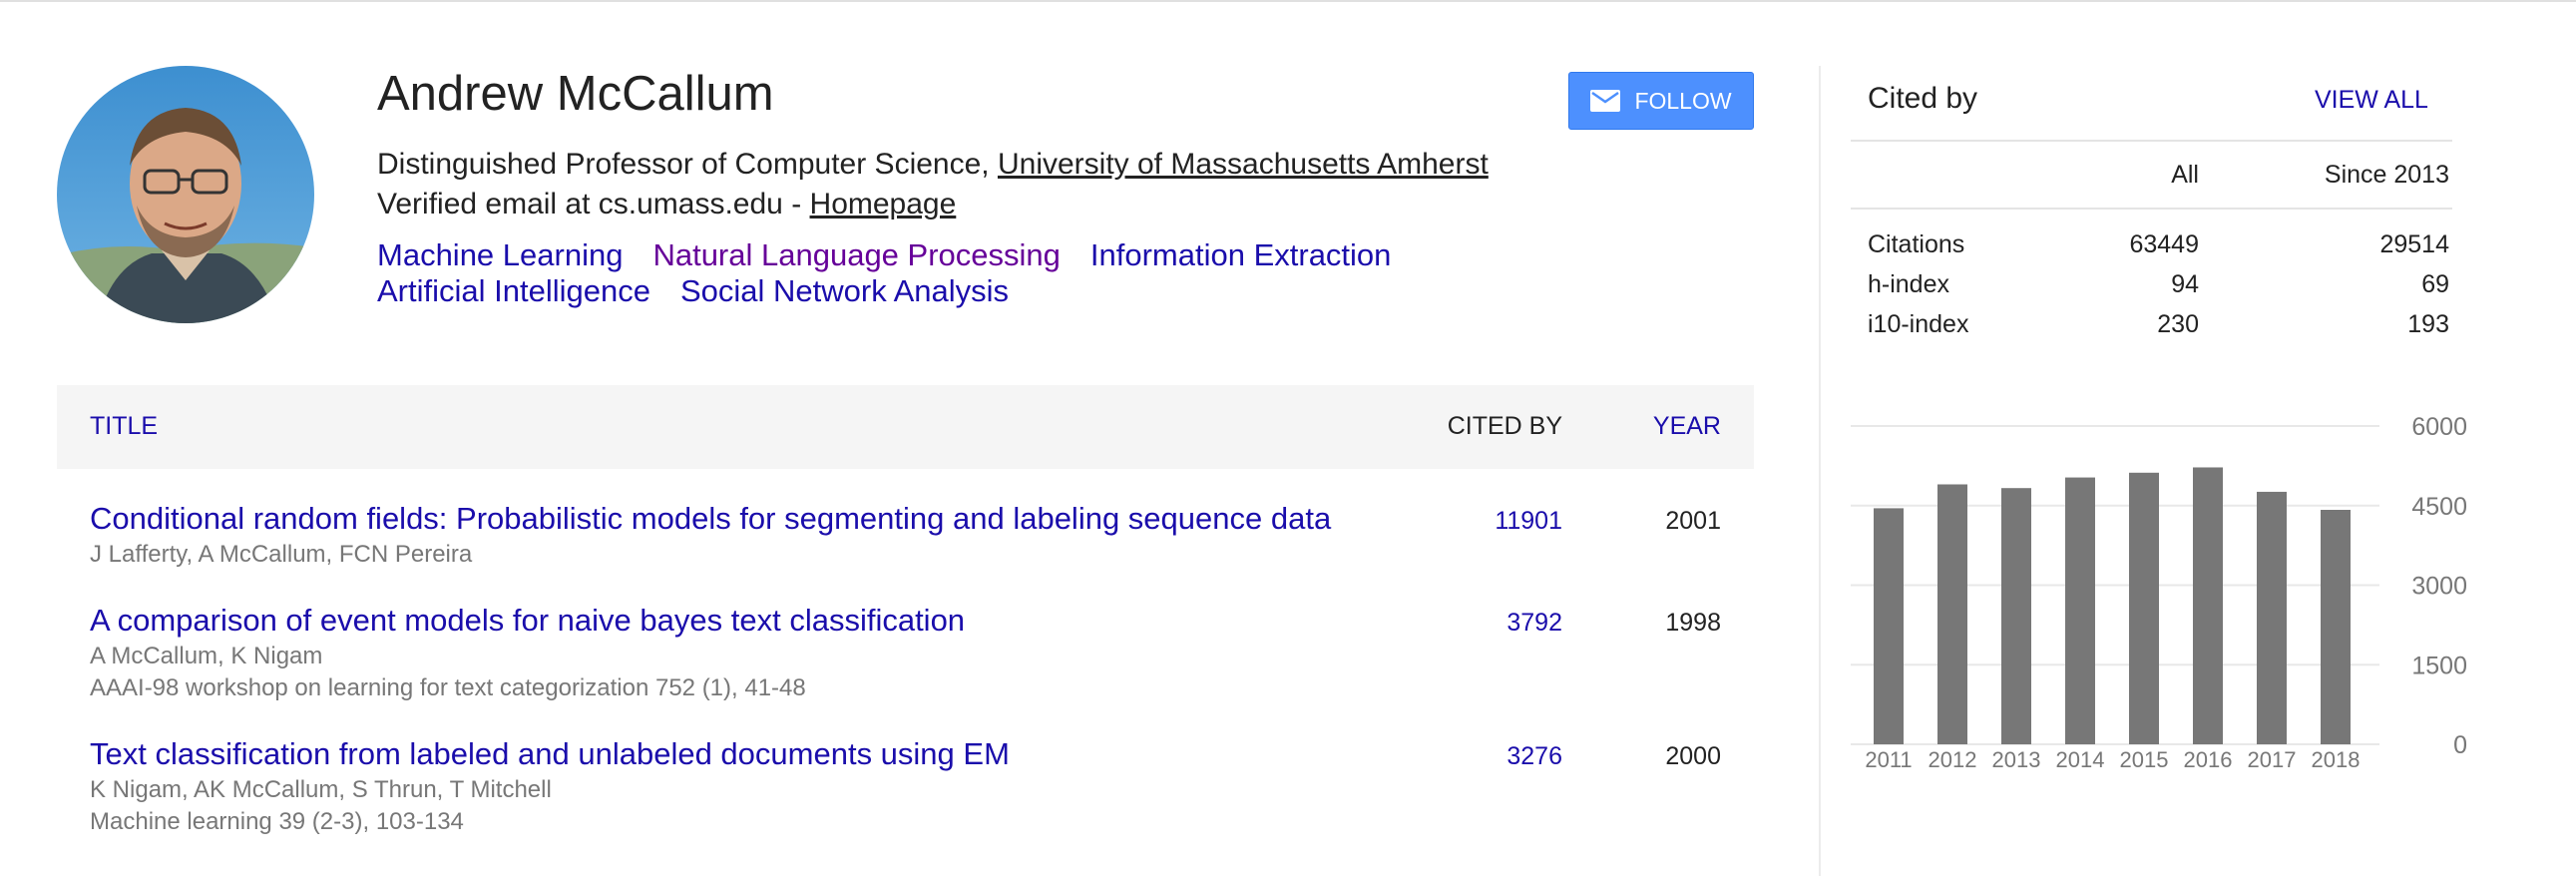 This screenshot has width=2576, height=876. Describe the element at coordinates (575, 94) in the screenshot. I see `profile-name: Andrew McCallum` at that location.